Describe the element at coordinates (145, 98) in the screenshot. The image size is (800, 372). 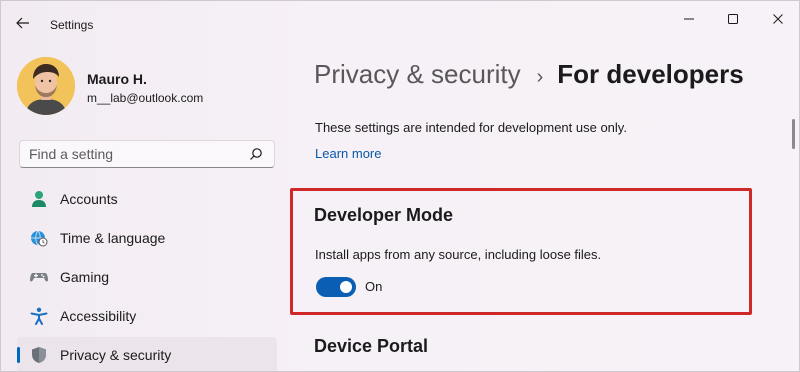
I see `user-email: m__lab@outlook.com` at that location.